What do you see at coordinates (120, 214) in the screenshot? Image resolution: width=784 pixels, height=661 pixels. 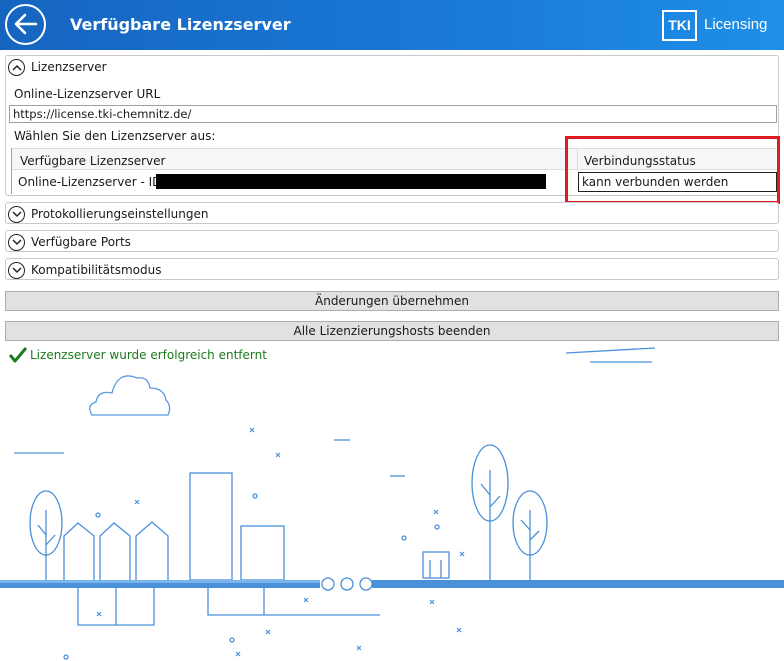 I see `protokoll-title: Protokollierungseinstellungen` at bounding box center [120, 214].